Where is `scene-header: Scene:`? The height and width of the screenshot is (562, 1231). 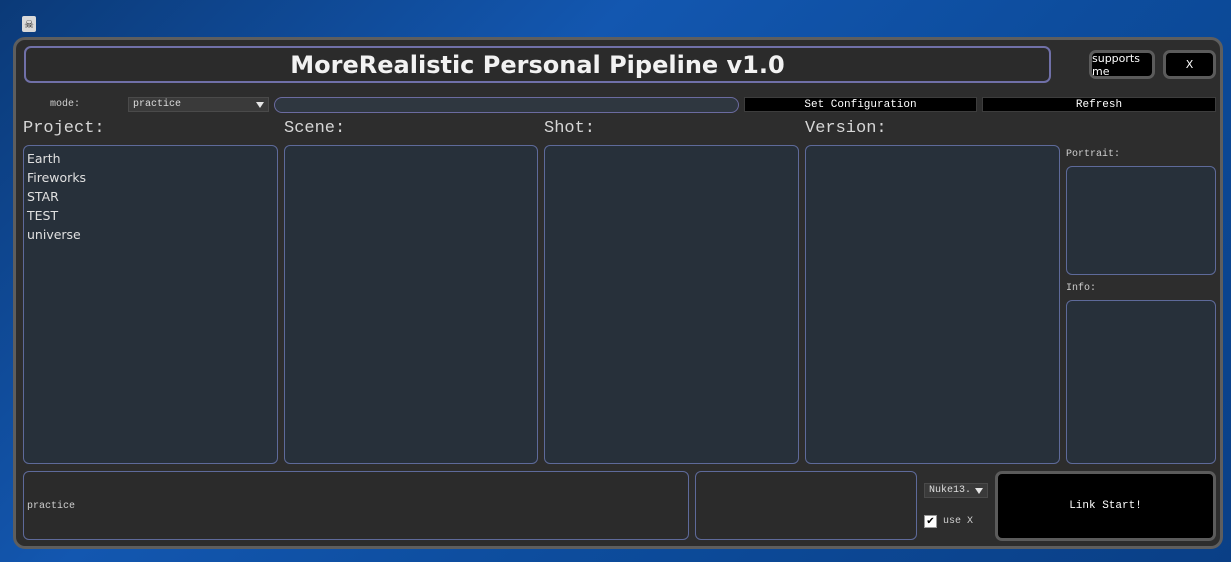 scene-header: Scene: is located at coordinates (315, 128).